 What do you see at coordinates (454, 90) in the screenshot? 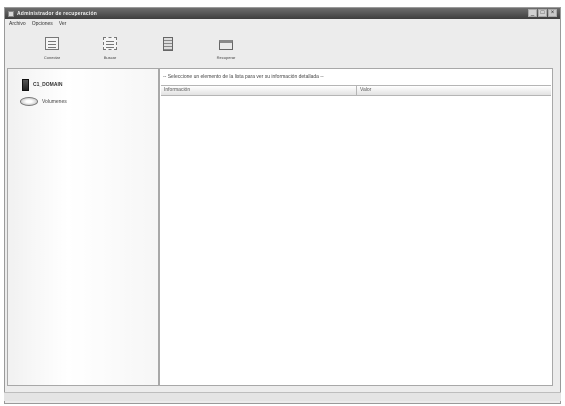
I see `column-header-value: Valor` at bounding box center [454, 90].